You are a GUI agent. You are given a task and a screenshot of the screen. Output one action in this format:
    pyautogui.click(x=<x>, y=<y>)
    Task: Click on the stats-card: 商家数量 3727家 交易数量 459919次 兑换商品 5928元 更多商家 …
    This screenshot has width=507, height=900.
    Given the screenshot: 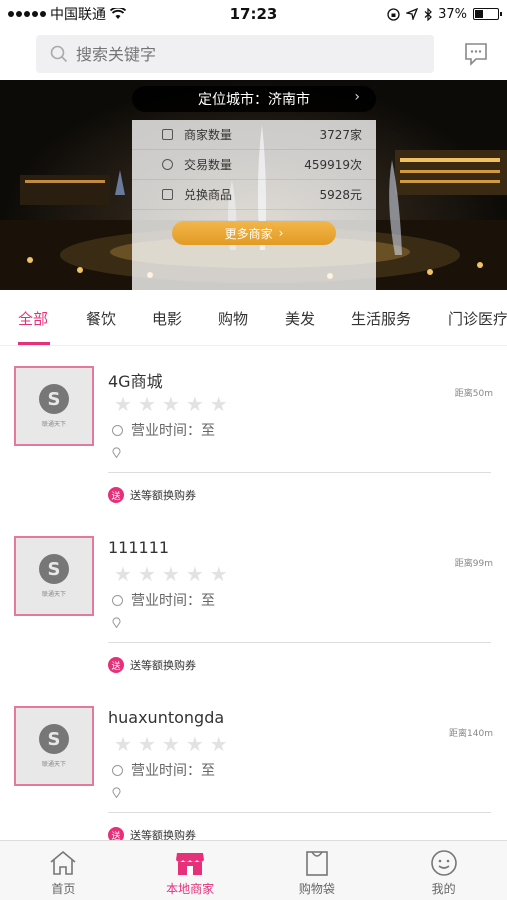 What is the action you would take?
    pyautogui.click(x=254, y=205)
    